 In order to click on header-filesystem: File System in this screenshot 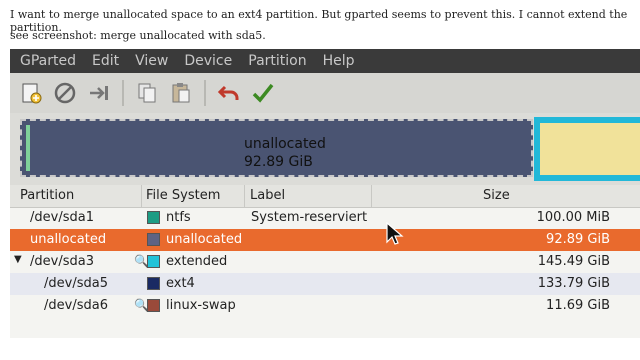, I will do `click(183, 195)`.